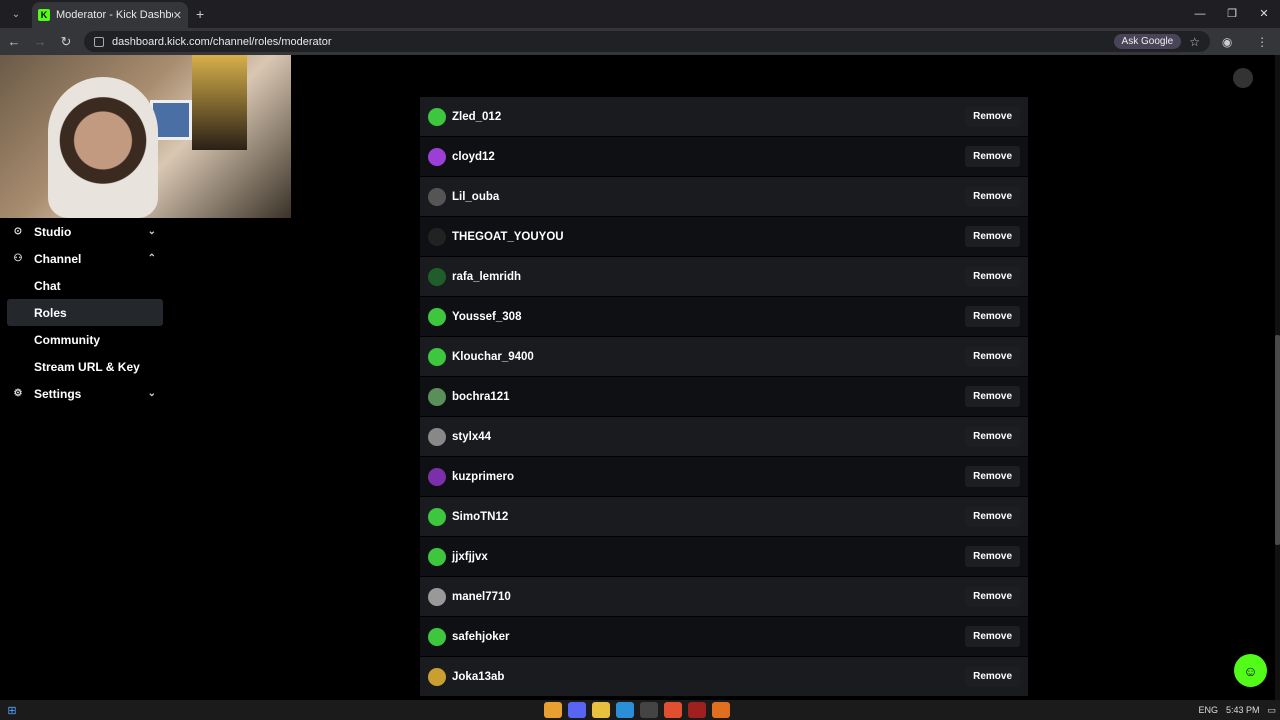 Image resolution: width=1280 pixels, height=720 pixels. I want to click on forward-icon: →, so click(40, 41).